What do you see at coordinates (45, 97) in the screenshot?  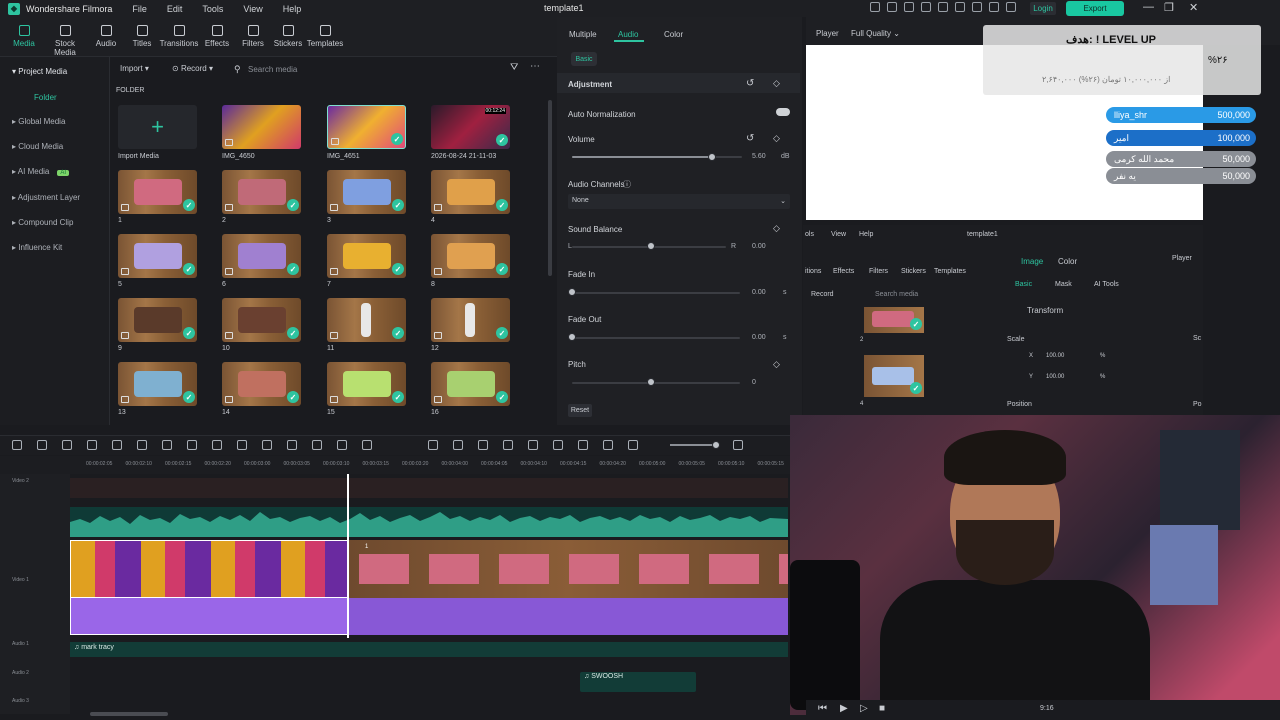 I see `sidebar-item-folder: Folder` at bounding box center [45, 97].